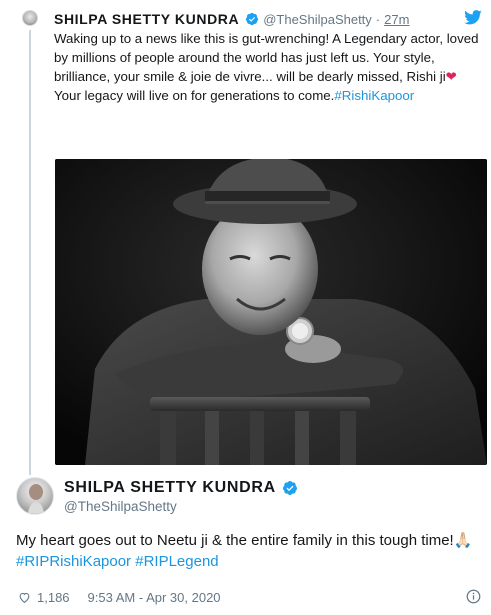  I want to click on folded-hands-emoji: 🙏🏻, so click(463, 540).